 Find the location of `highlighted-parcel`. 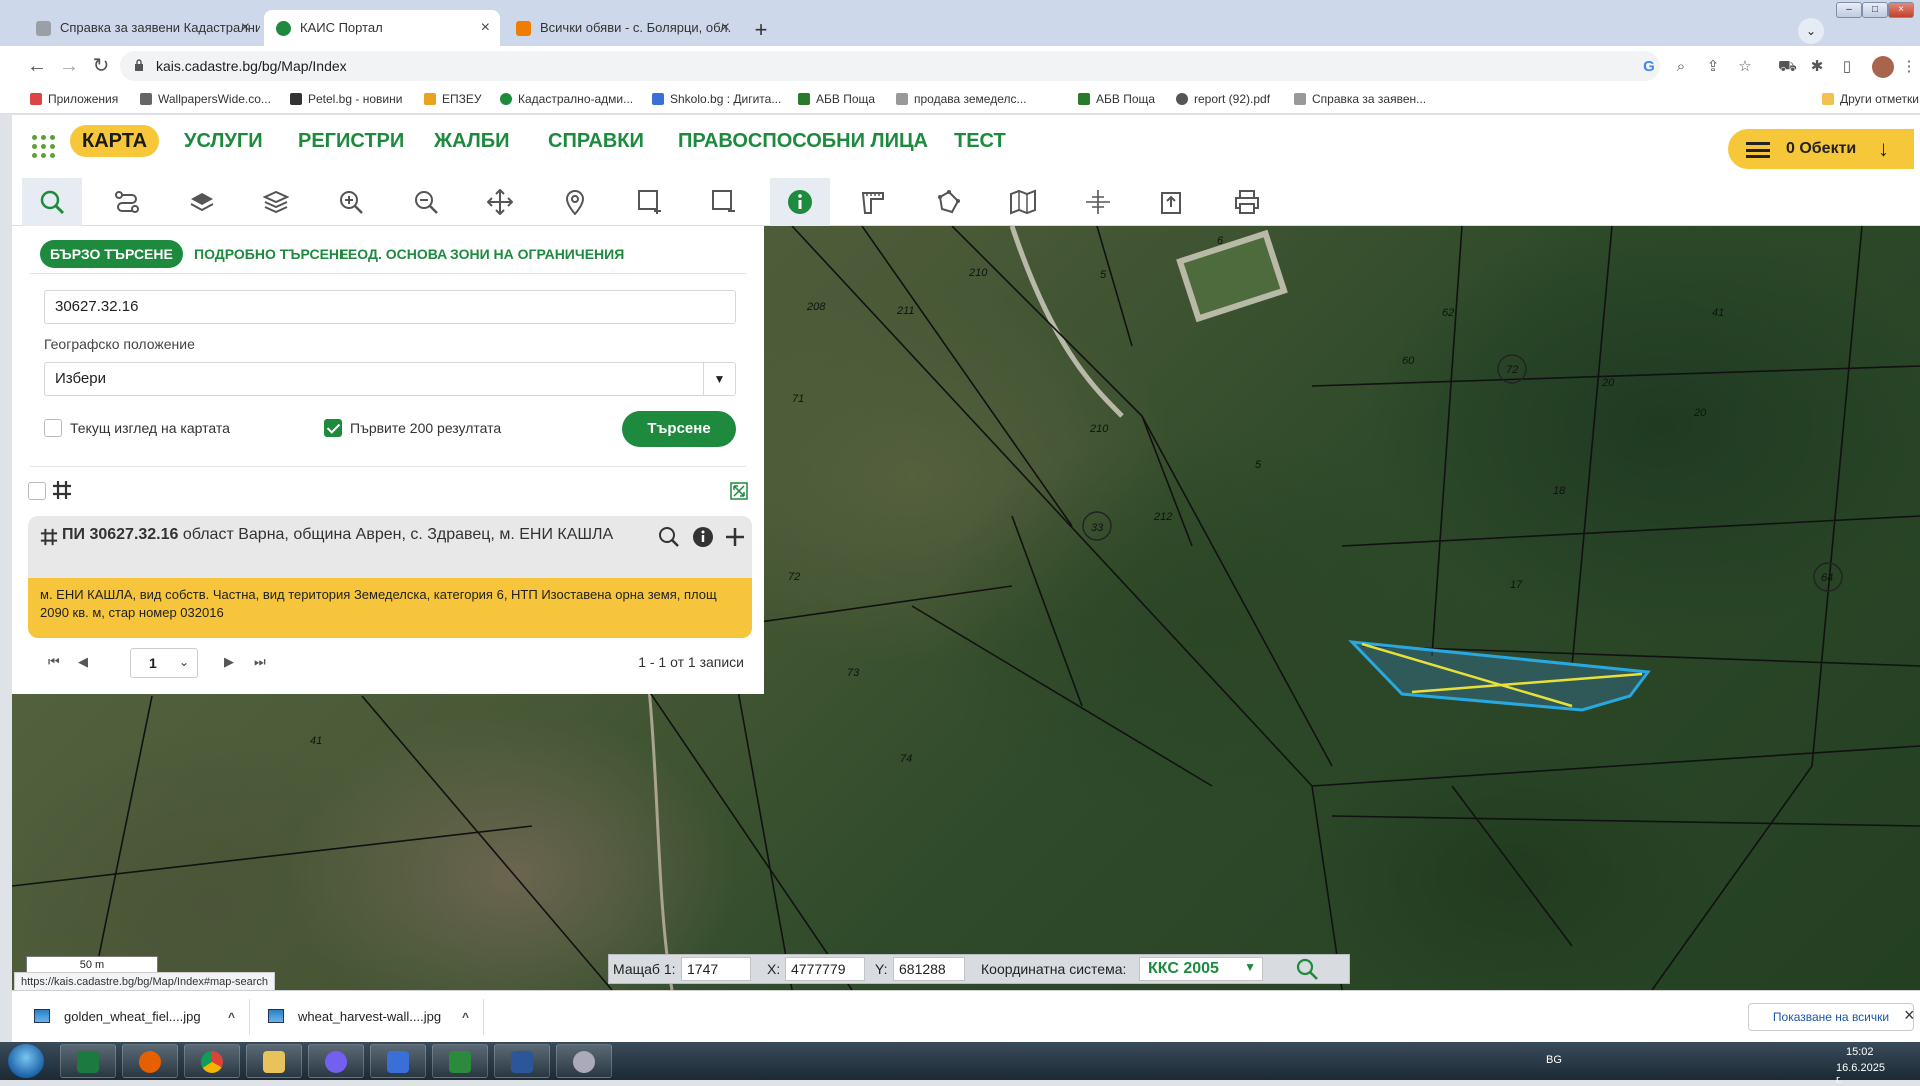

highlighted-parcel is located at coordinates (1499, 676).